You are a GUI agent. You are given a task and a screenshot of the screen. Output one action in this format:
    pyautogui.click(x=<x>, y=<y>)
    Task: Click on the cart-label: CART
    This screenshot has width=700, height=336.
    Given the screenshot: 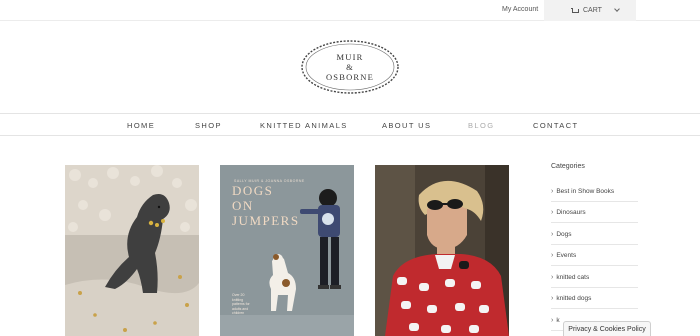 What is the action you would take?
    pyautogui.click(x=592, y=10)
    